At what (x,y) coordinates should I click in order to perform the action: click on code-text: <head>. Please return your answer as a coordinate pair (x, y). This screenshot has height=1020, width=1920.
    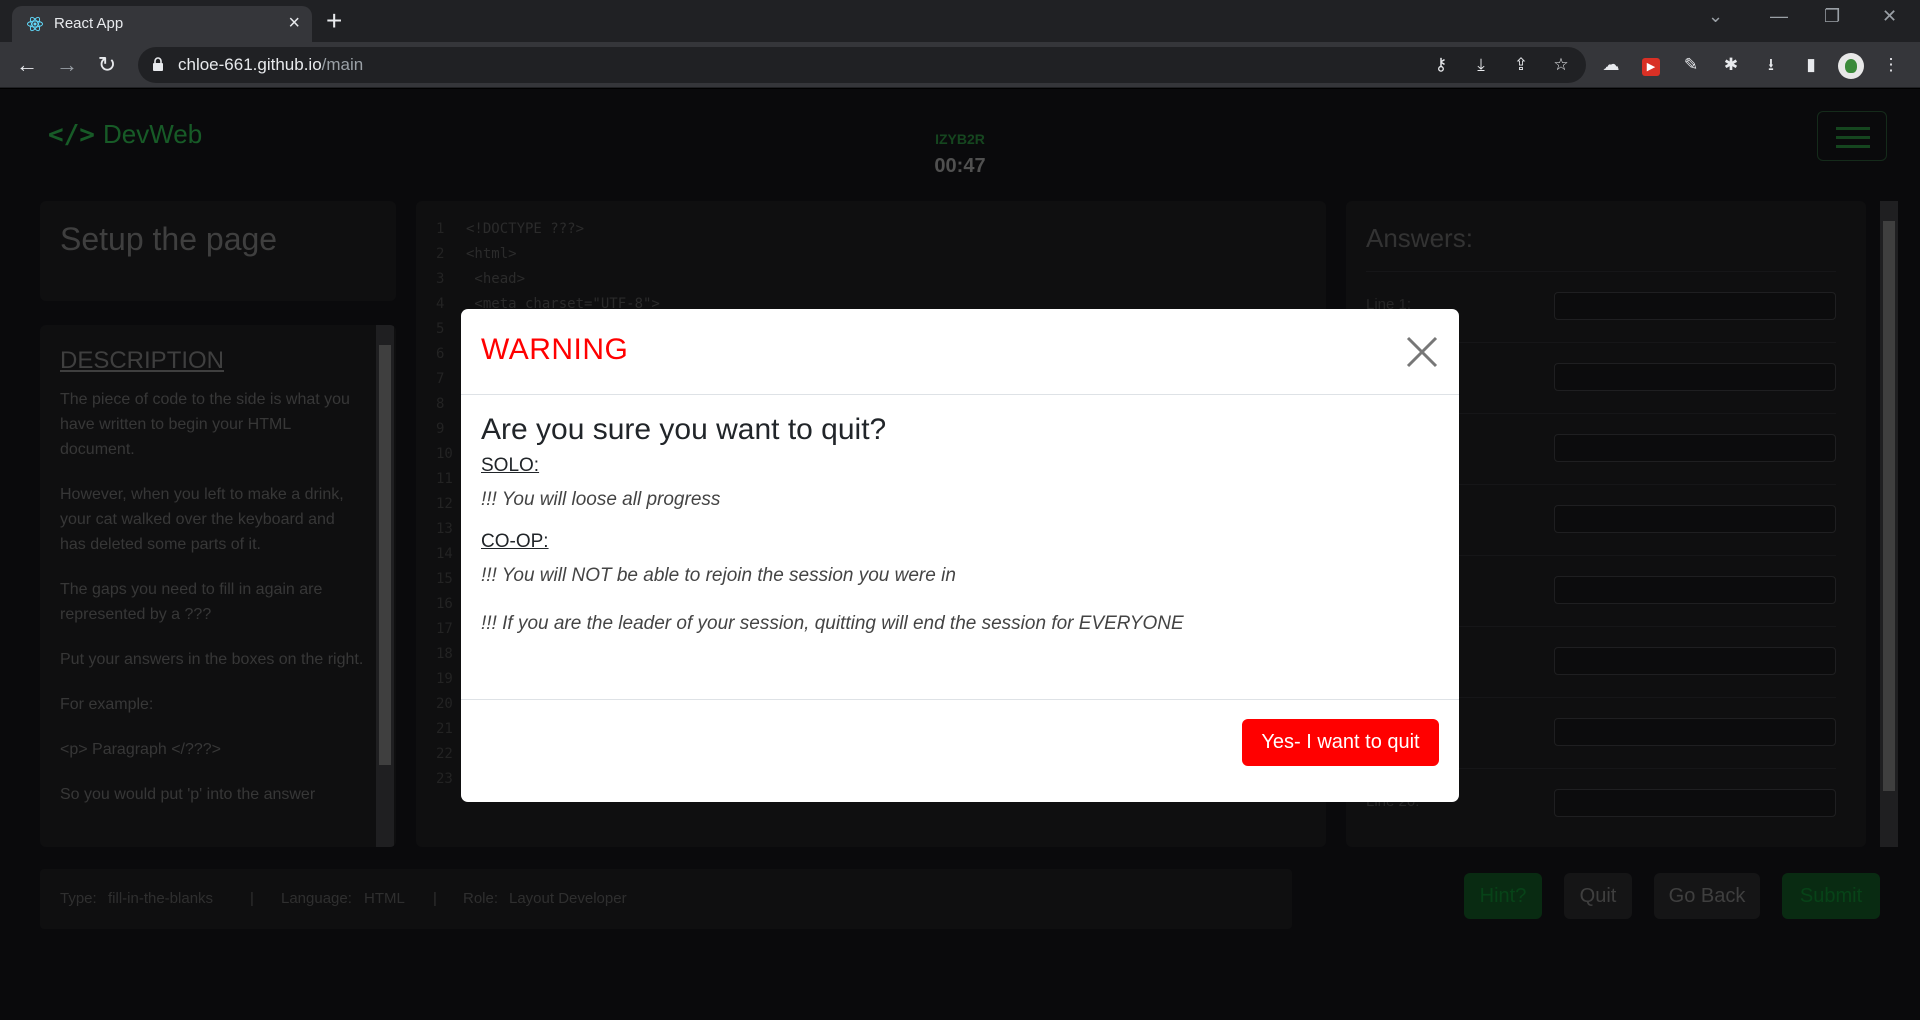
    Looking at the image, I should click on (496, 279).